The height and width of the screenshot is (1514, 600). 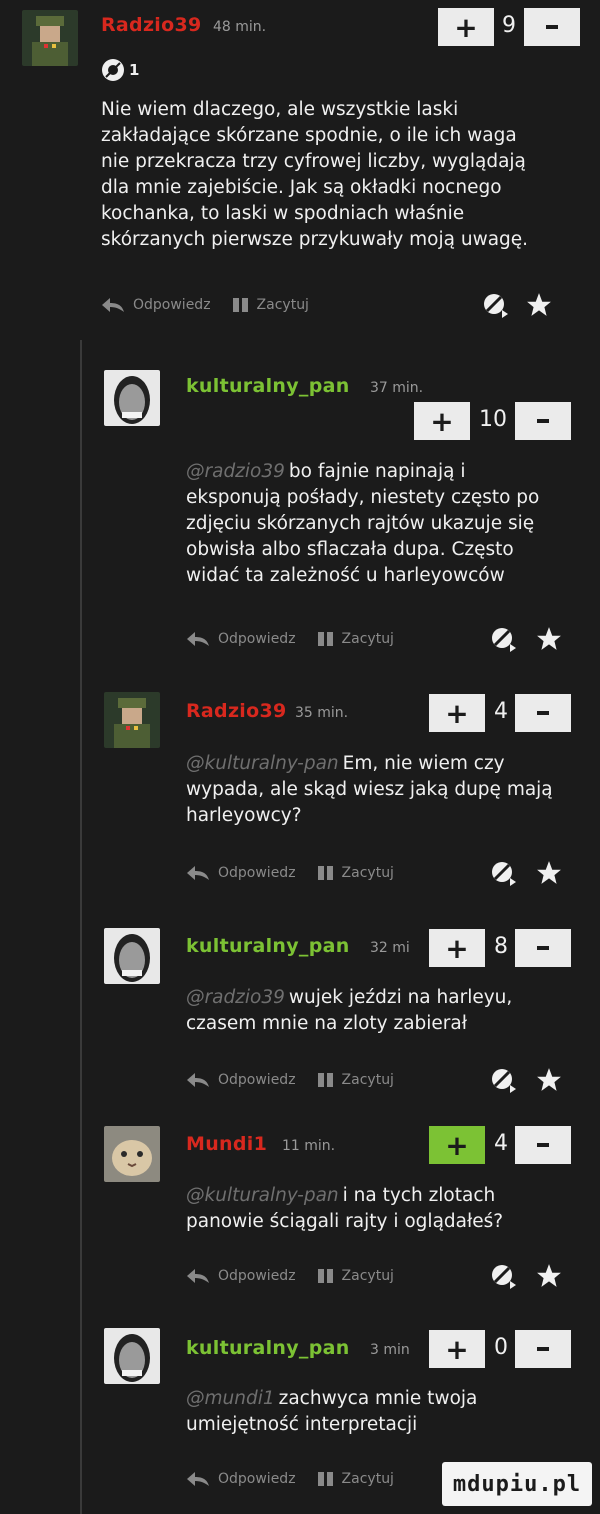 I want to click on comment-line: harleyowcy?, so click(x=244, y=815).